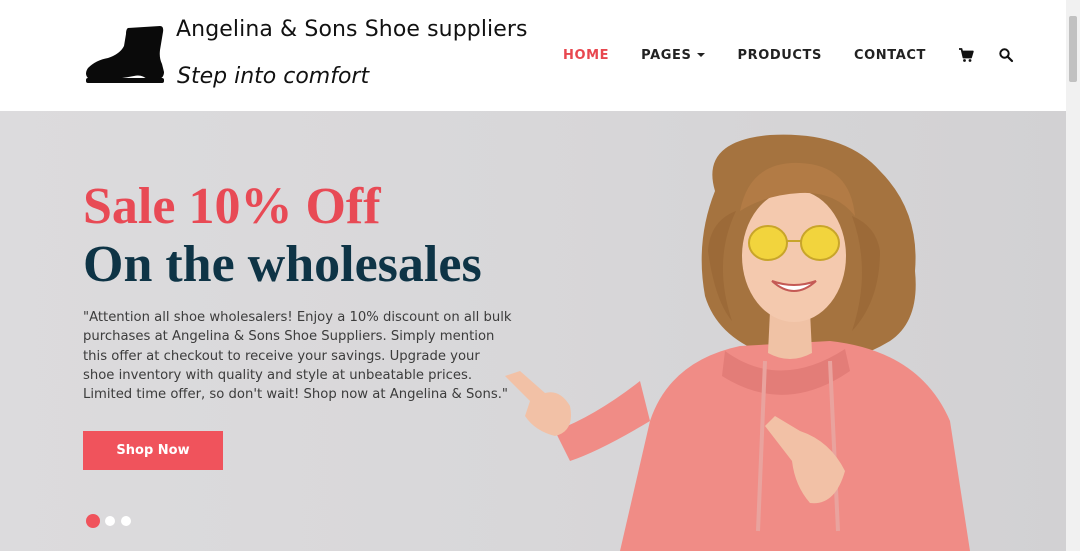  I want to click on scrollbar-thumb, so click(1073, 49).